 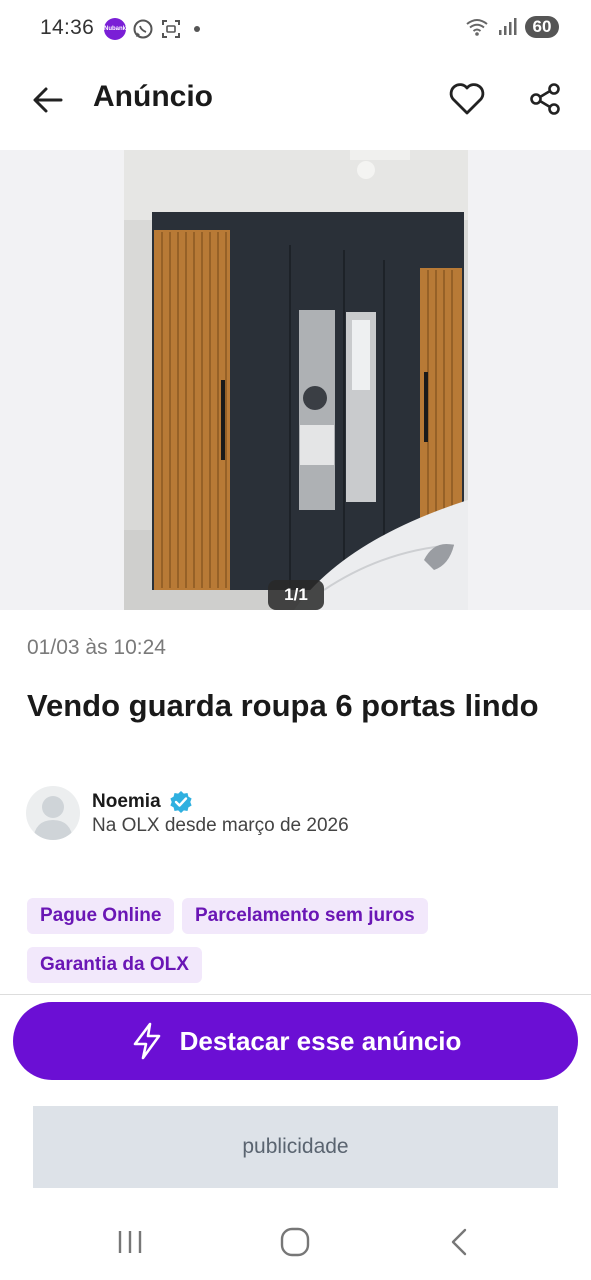 What do you see at coordinates (114, 965) in the screenshot?
I see `tag-garantia: Garantia da OLX` at bounding box center [114, 965].